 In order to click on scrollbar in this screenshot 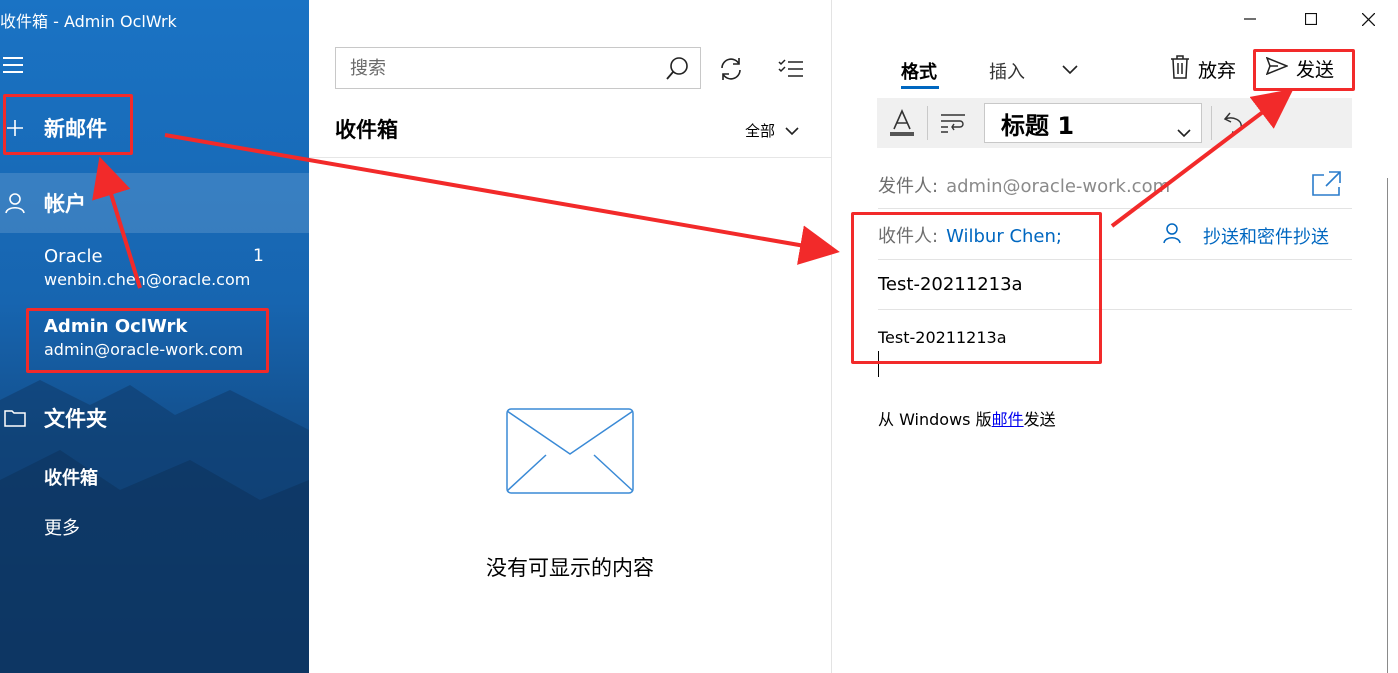, I will do `click(1387, 425)`.